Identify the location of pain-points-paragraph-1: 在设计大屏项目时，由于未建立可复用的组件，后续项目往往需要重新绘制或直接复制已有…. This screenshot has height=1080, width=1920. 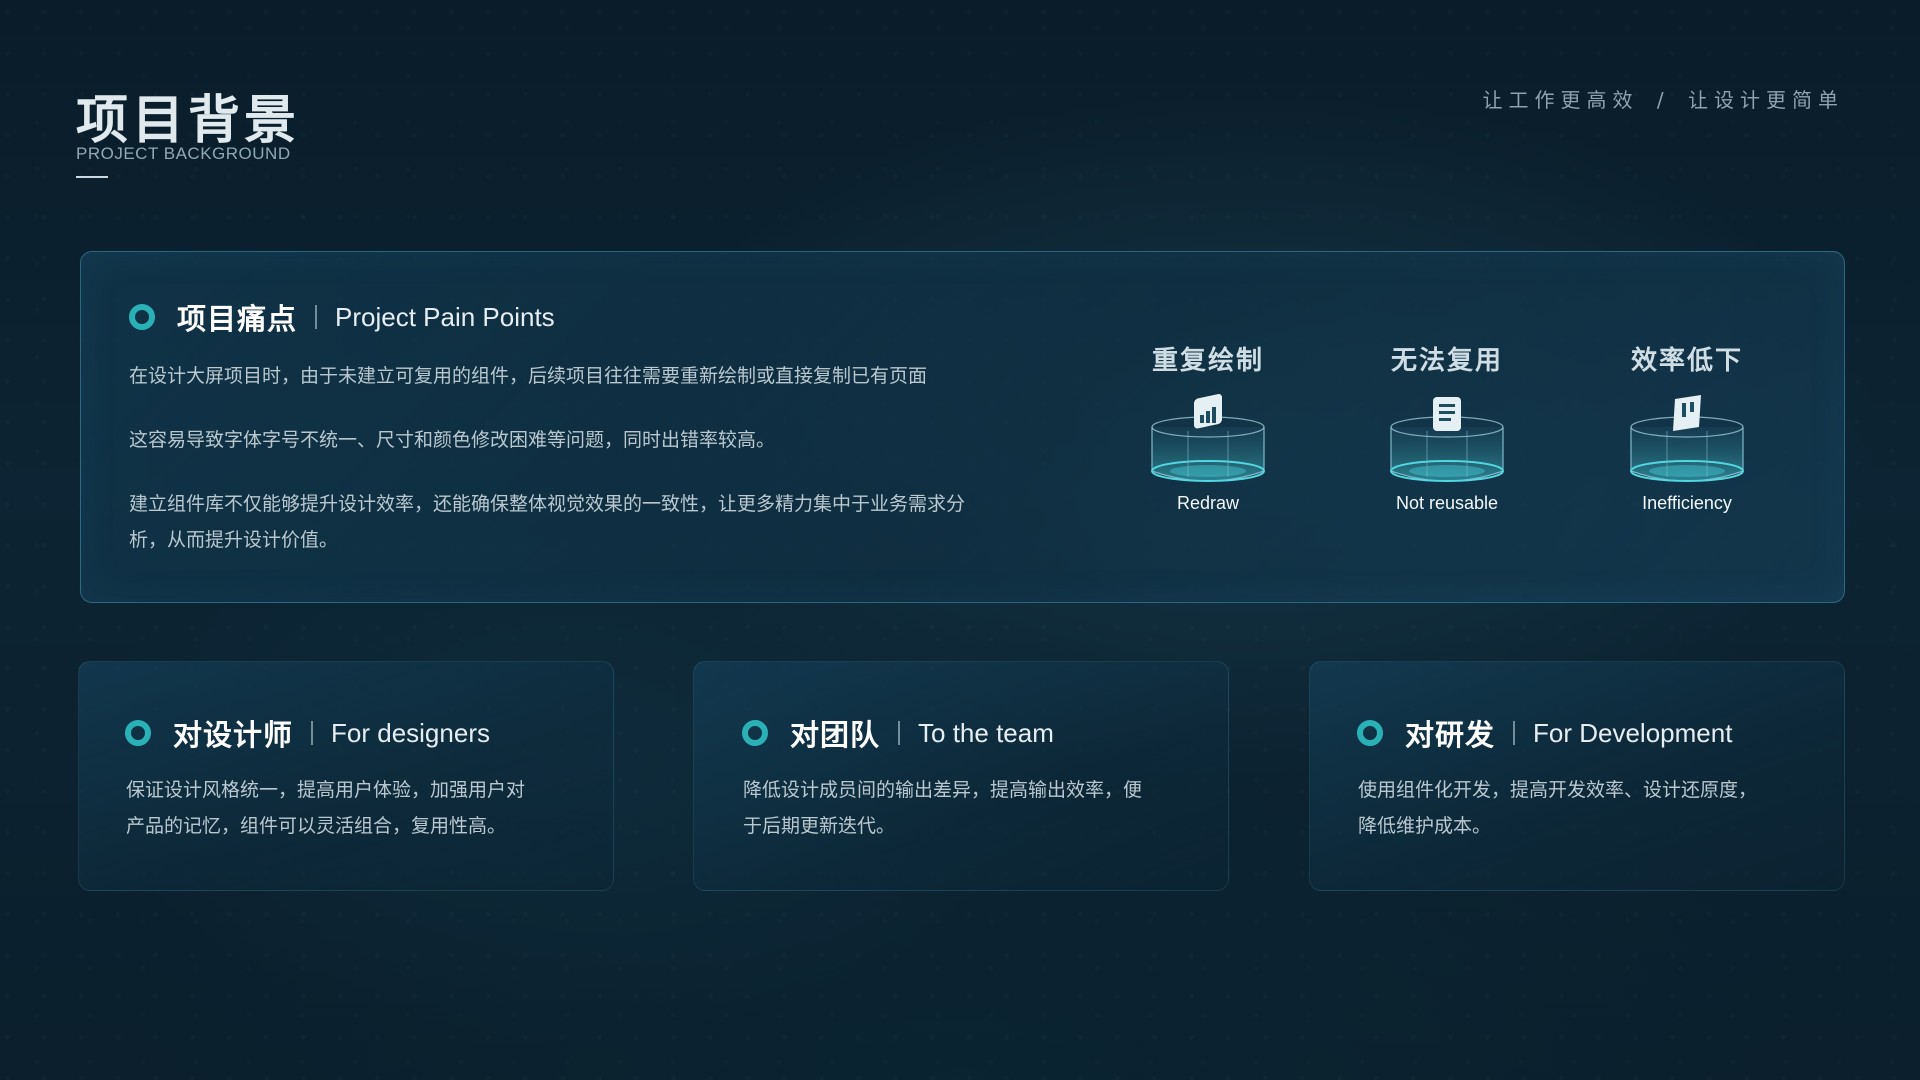
(528, 376).